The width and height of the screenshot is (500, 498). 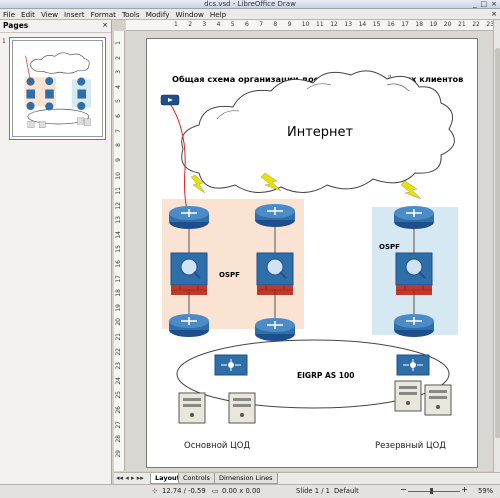 What do you see at coordinates (9, 14) in the screenshot?
I see `menu-file: File` at bounding box center [9, 14].